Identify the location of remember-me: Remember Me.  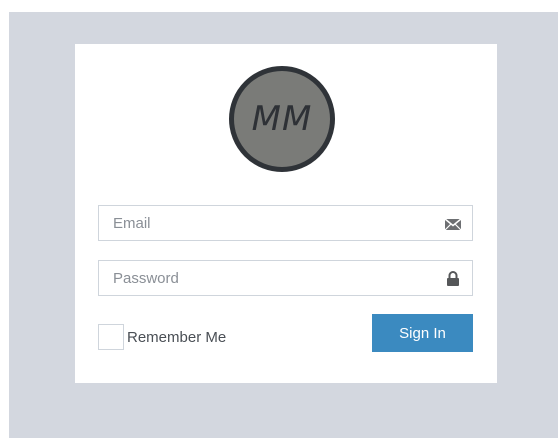
(162, 337).